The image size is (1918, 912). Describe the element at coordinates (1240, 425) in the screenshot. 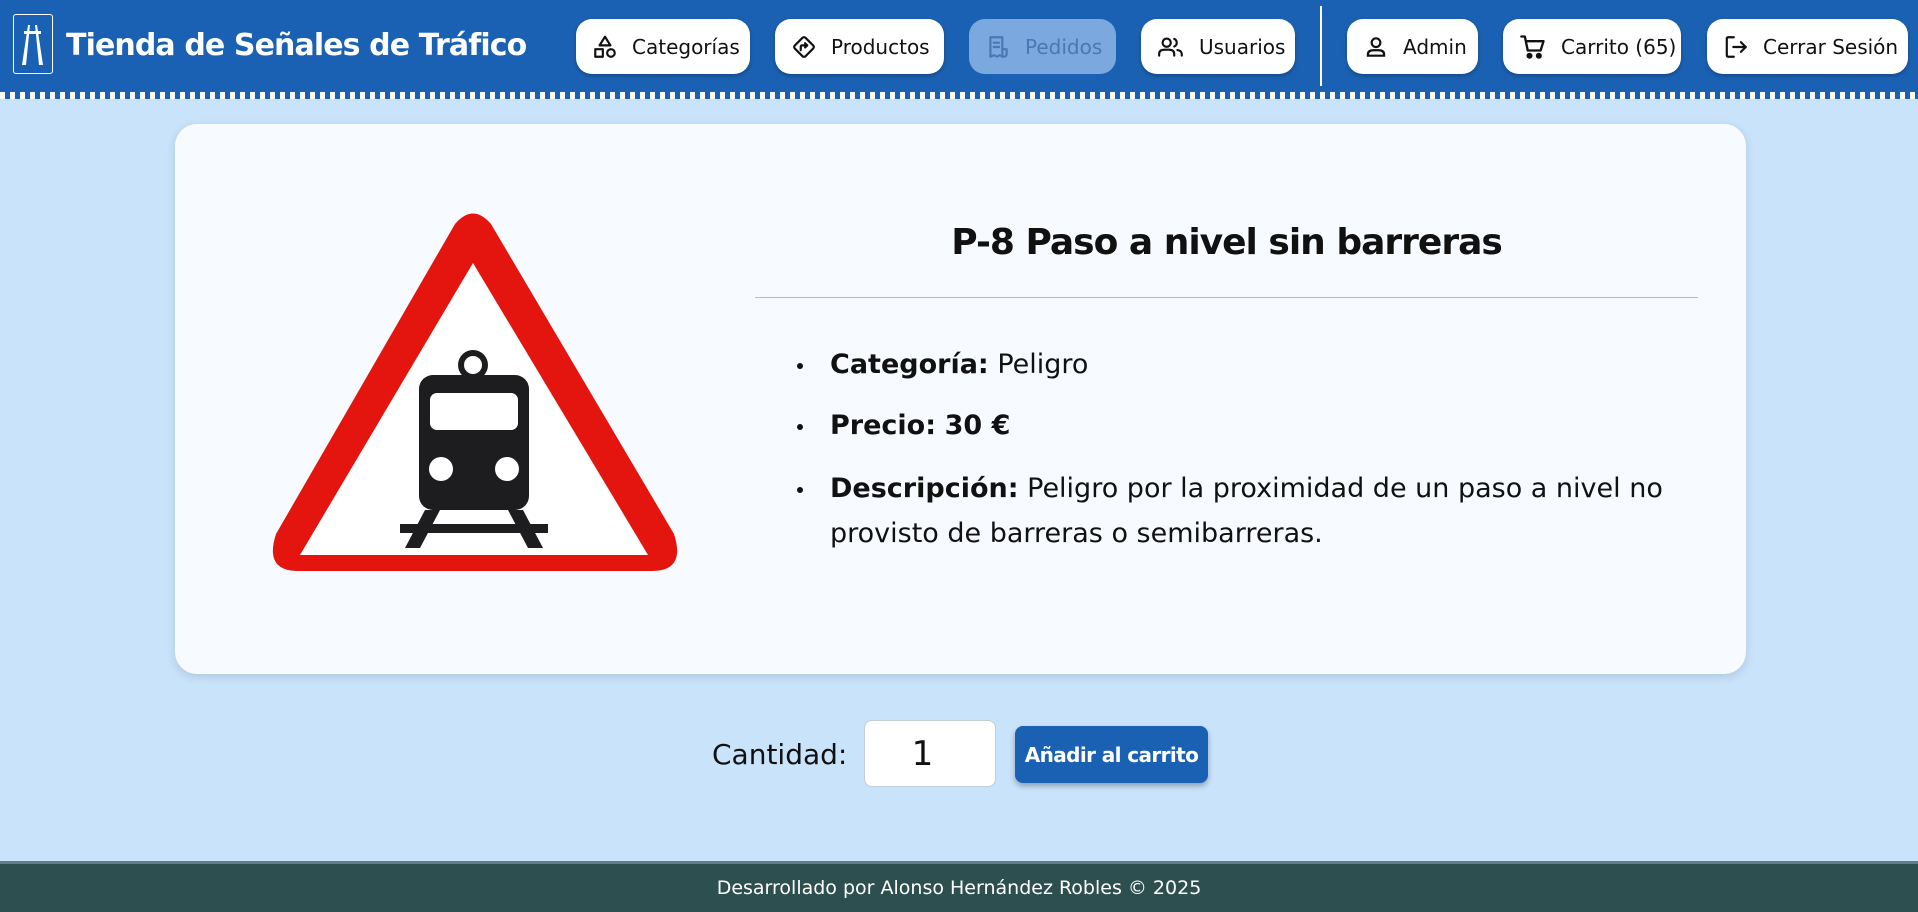

I see `detail-price: Precio: 30 €` at that location.